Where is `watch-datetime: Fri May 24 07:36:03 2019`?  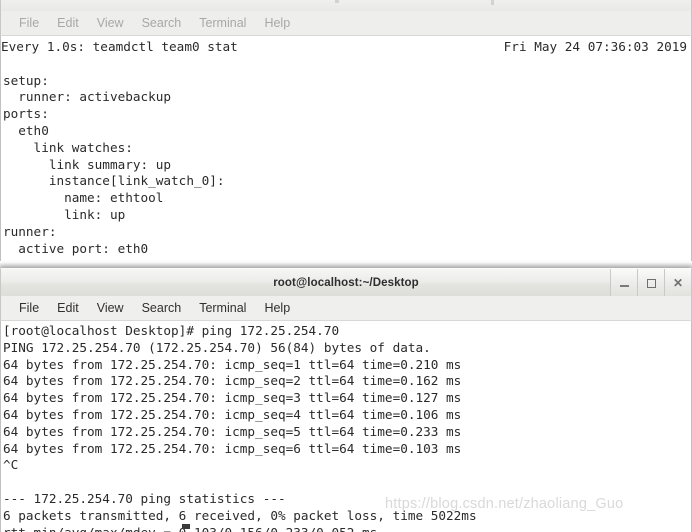
watch-datetime: Fri May 24 07:36:03 2019 is located at coordinates (595, 46).